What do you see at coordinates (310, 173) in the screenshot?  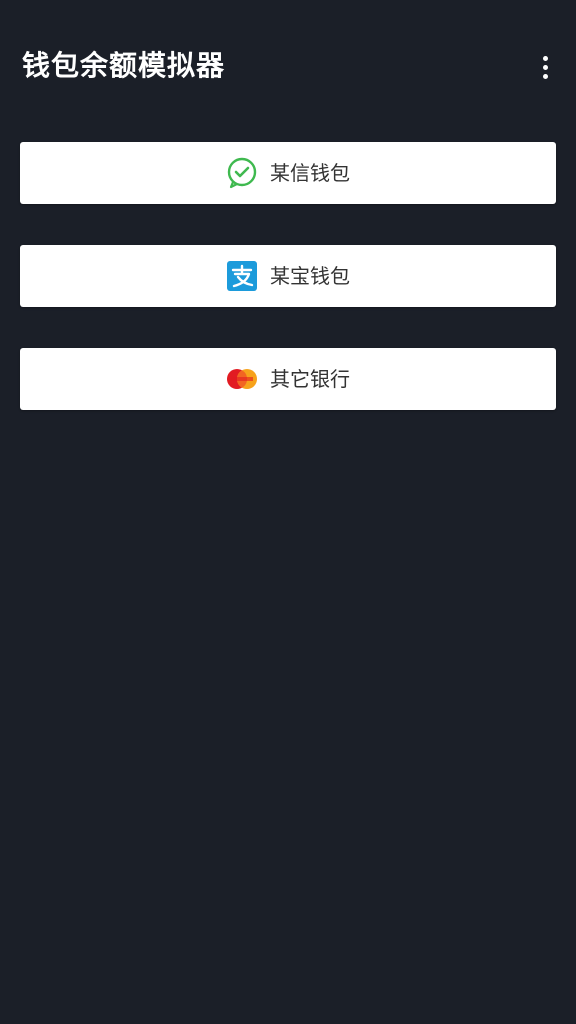 I see `wallet-label: 某信钱包` at bounding box center [310, 173].